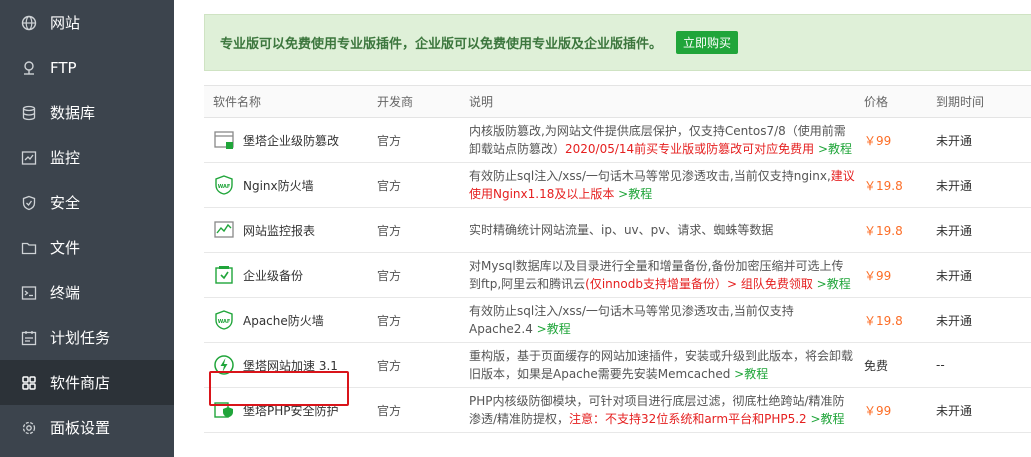  I want to click on header-price: 价格, so click(891, 101).